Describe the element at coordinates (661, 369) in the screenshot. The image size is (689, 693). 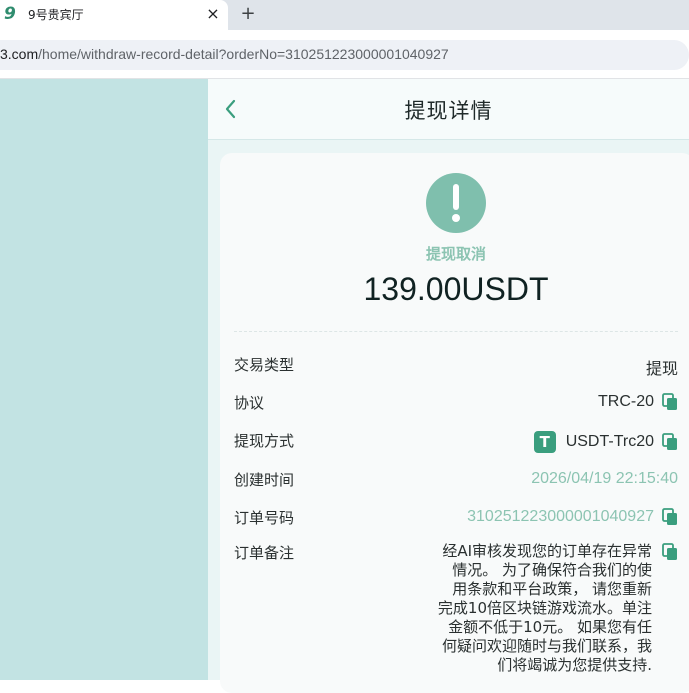
I see `type-value: 提现` at that location.